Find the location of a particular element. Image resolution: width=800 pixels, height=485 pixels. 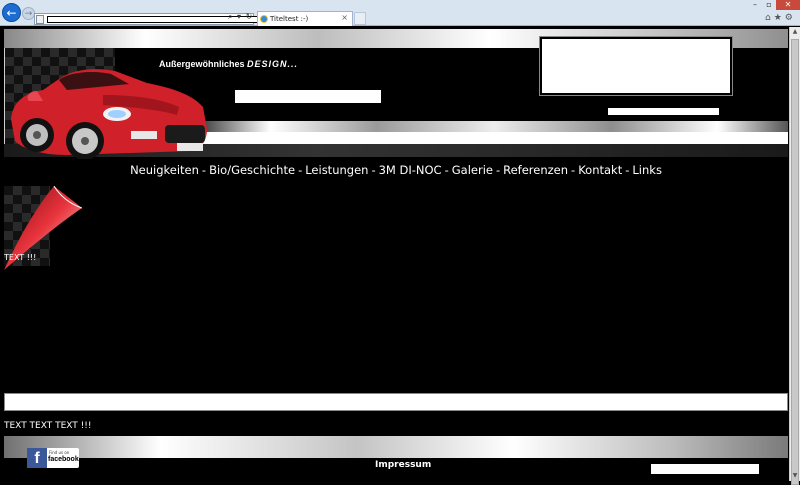

new-tab-button is located at coordinates (360, 18).